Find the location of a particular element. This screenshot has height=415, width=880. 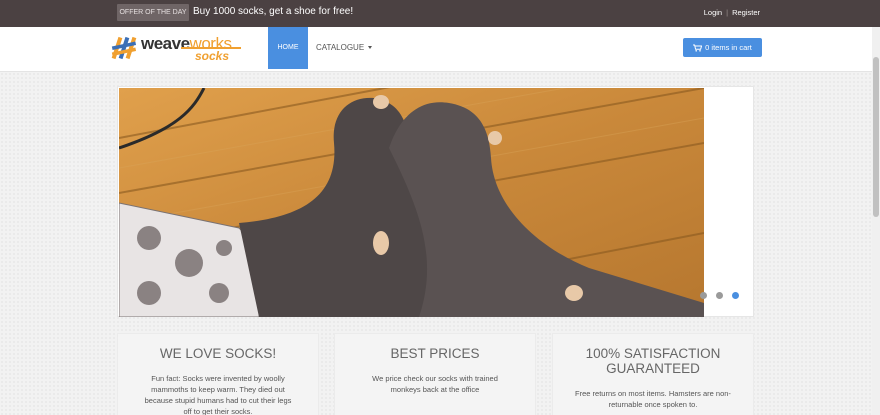

scrollbar-thumb is located at coordinates (876, 137).